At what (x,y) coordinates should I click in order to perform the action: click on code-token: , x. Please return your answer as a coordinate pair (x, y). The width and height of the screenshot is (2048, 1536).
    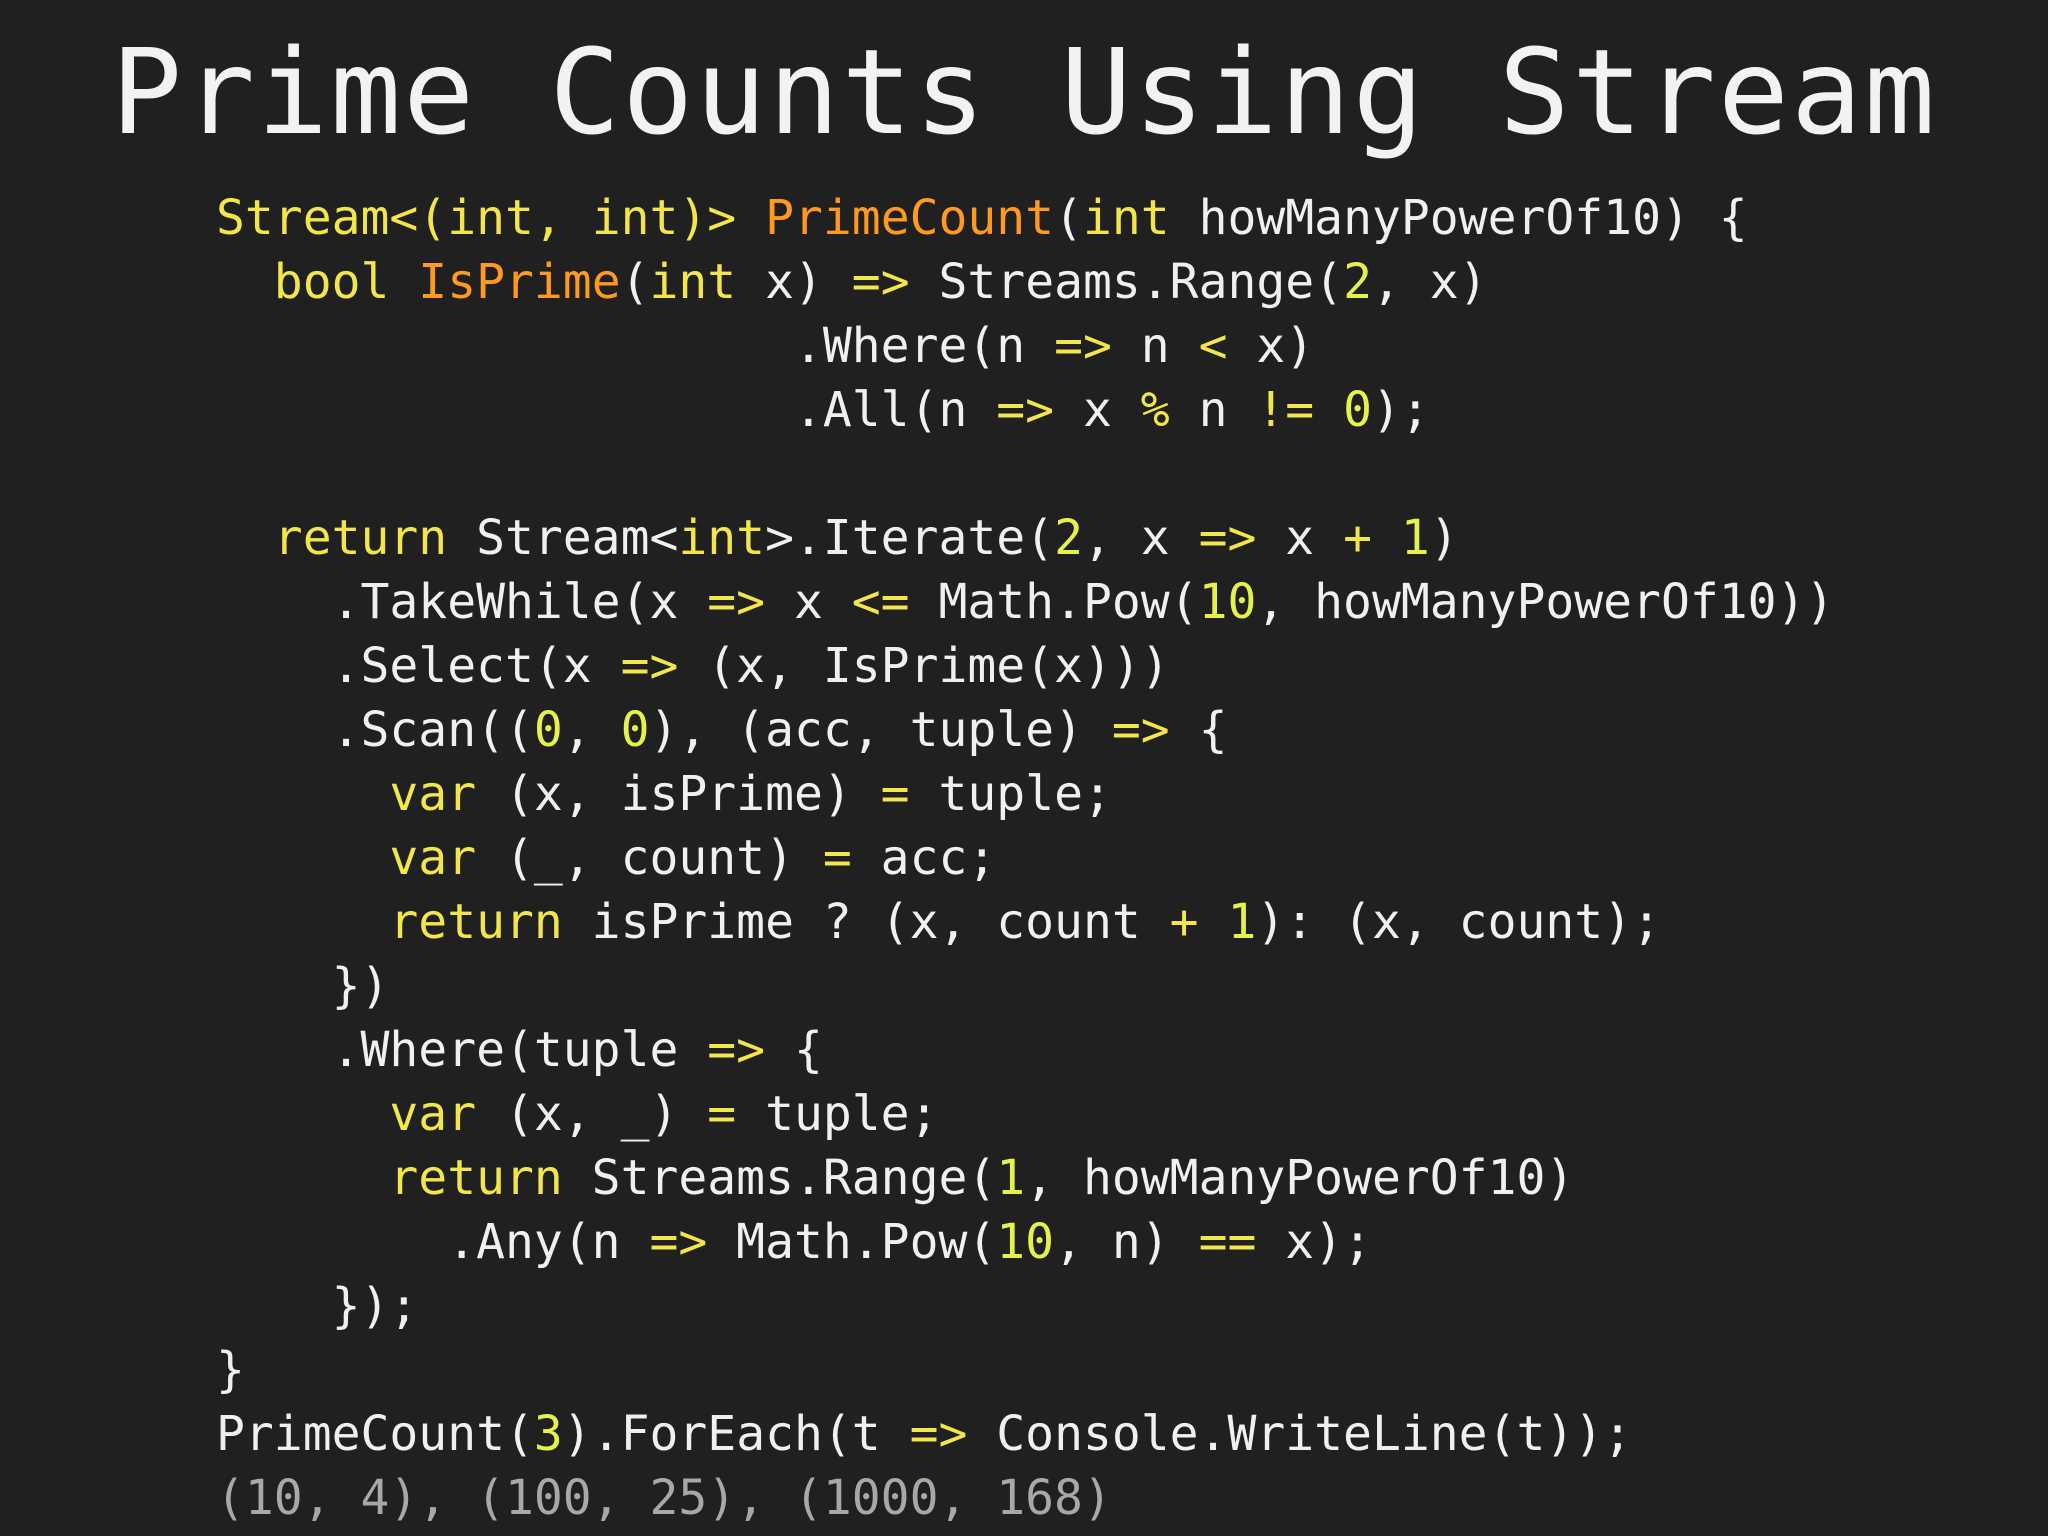
    Looking at the image, I should click on (1140, 538).